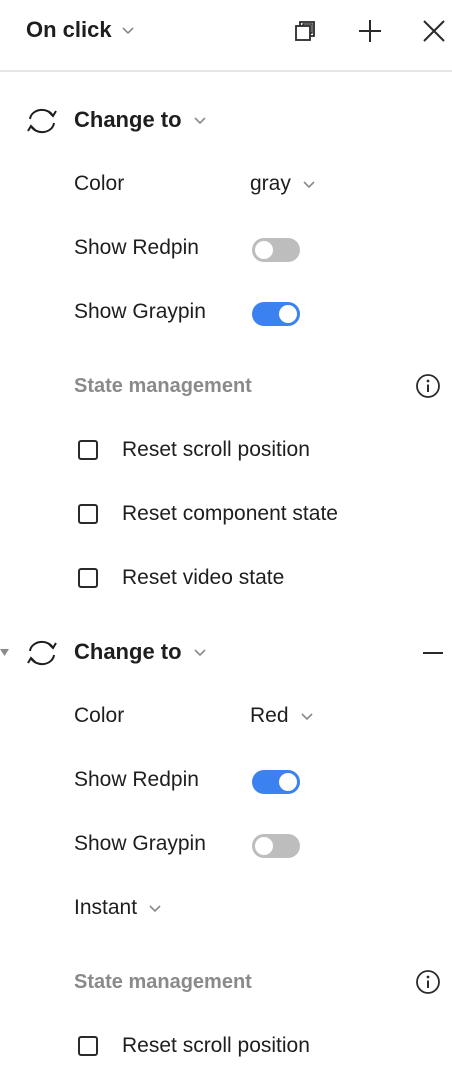  What do you see at coordinates (226, 71) in the screenshot?
I see `header-divider` at bounding box center [226, 71].